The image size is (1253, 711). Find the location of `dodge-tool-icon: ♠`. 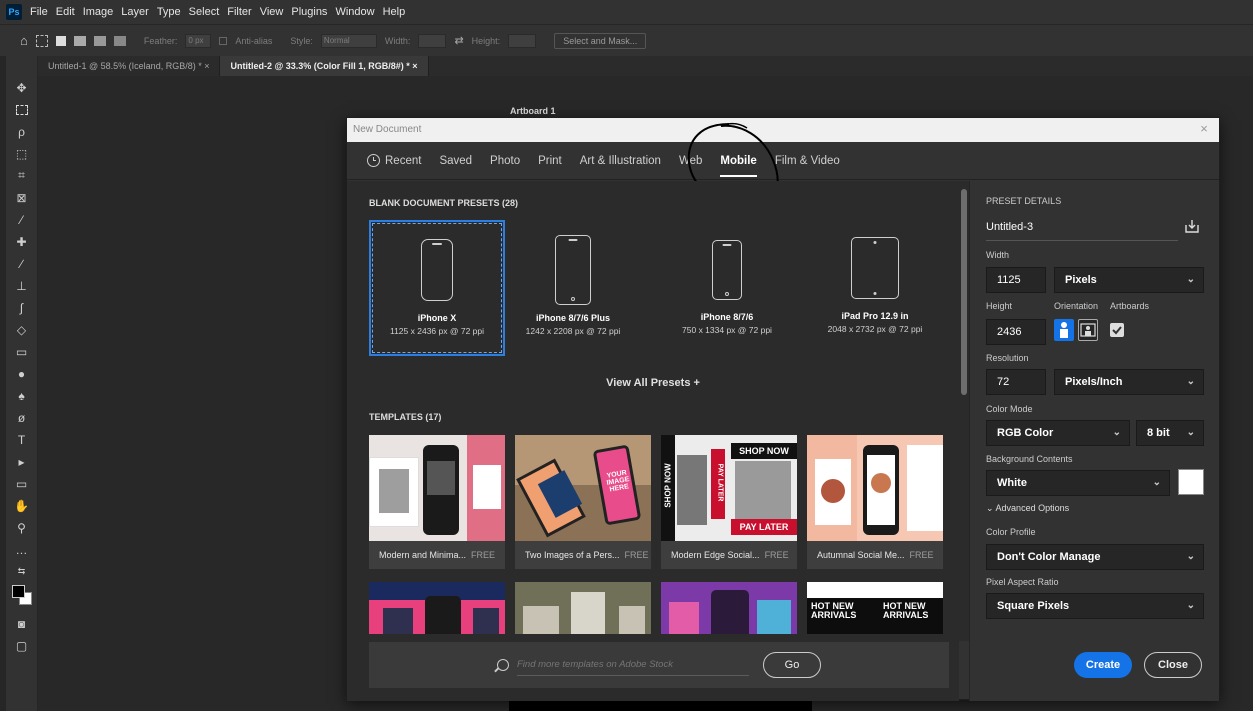

dodge-tool-icon: ♠ is located at coordinates (22, 395).